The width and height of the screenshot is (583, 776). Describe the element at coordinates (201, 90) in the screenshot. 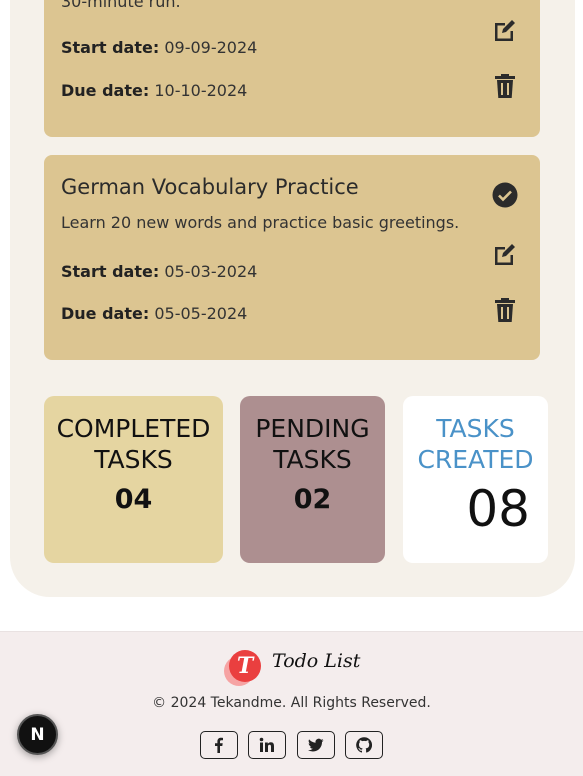

I see `due-date-value: 10-10-2024` at that location.